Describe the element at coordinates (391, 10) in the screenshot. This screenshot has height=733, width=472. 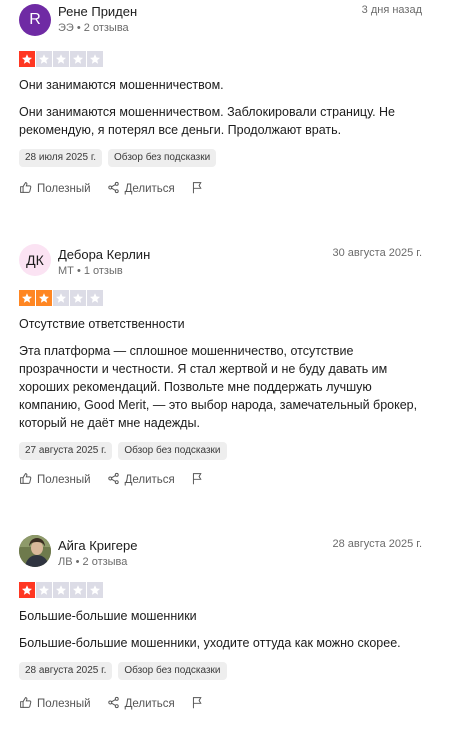
I see `review-date: 3 дня назад` at that location.